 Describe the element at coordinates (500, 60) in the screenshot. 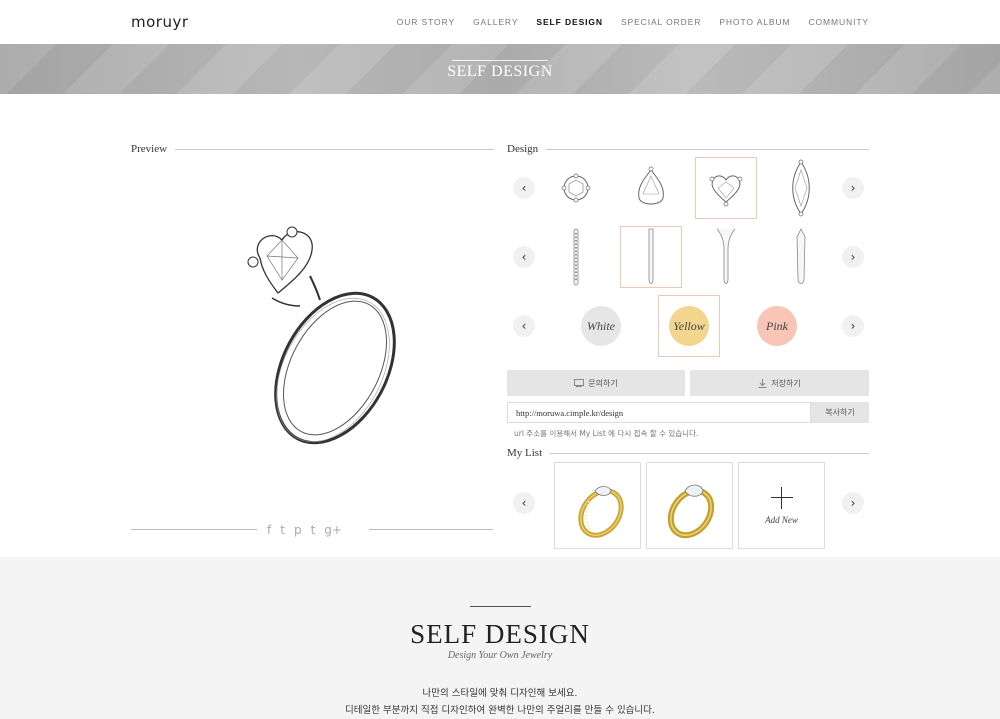

I see `banner-divider` at that location.